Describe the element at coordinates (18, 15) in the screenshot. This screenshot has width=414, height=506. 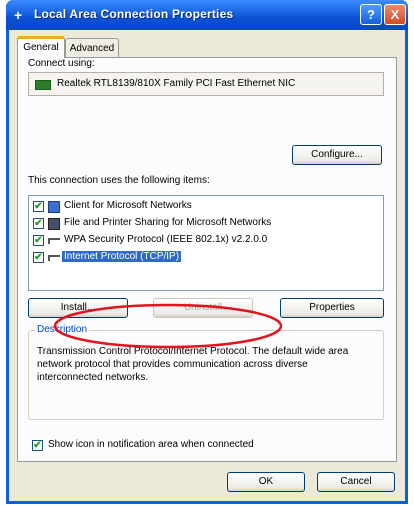
I see `network-connection-icon: +` at that location.